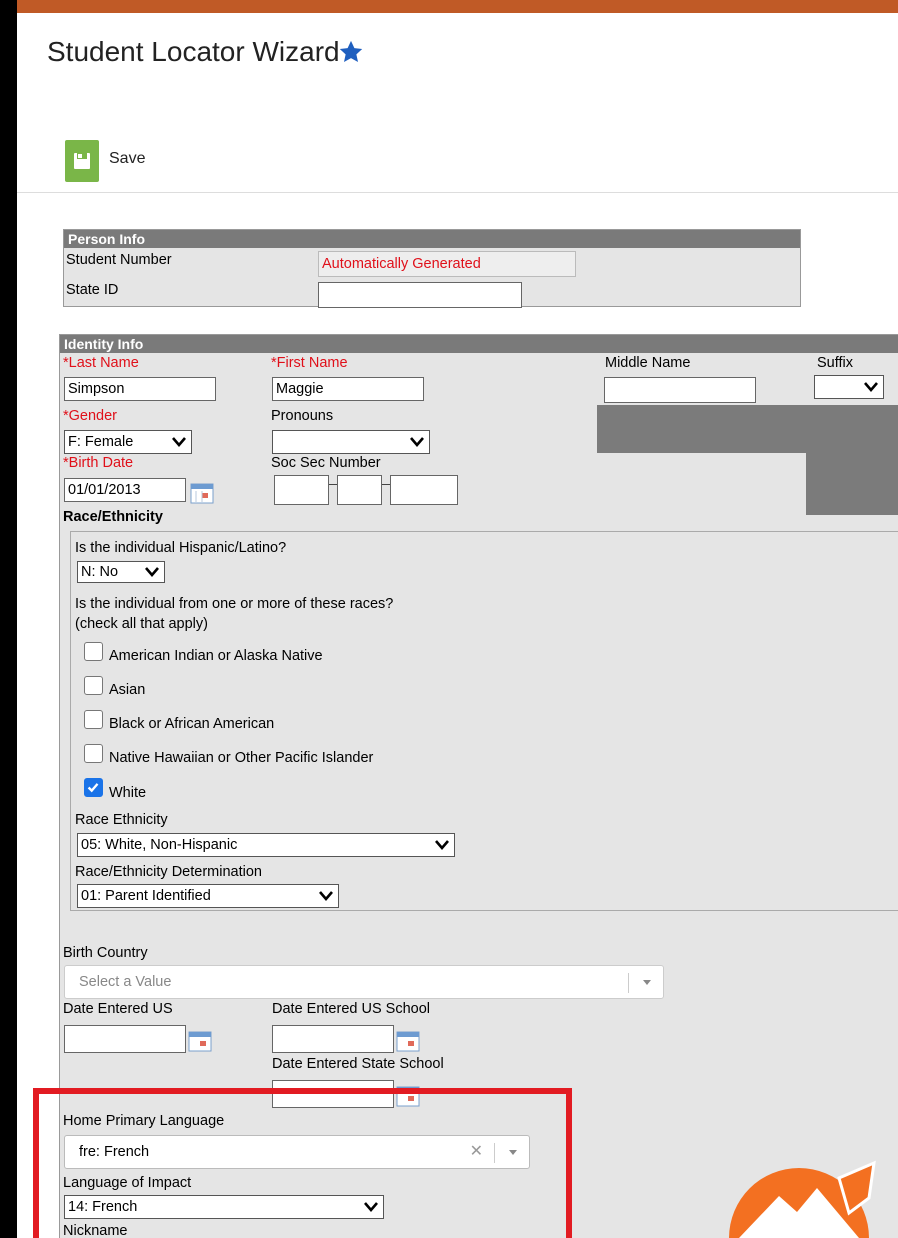  Describe the element at coordinates (101, 363) in the screenshot. I see `last-name-label: *Last Name` at that location.